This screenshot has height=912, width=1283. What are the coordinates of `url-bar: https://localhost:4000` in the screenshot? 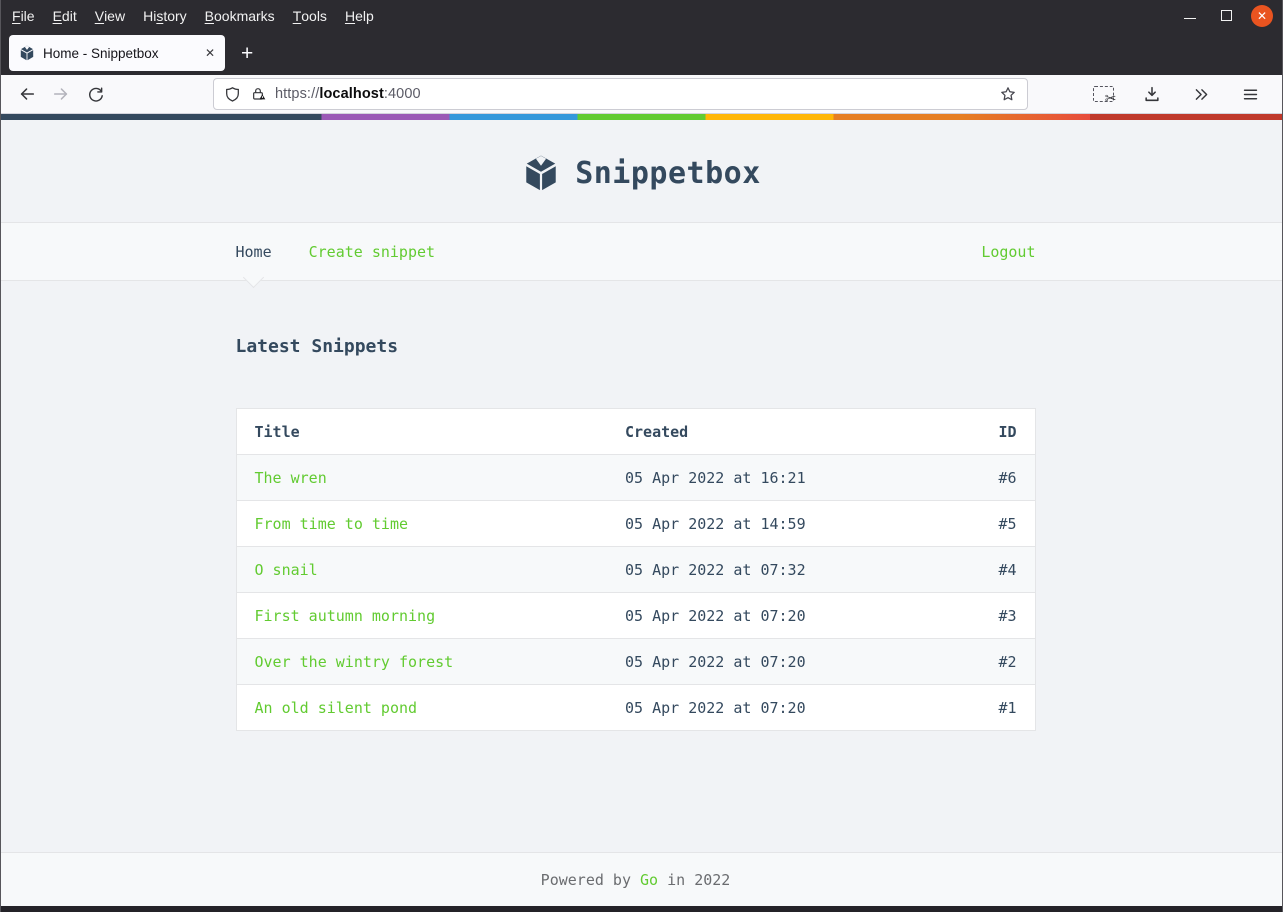 It's located at (620, 94).